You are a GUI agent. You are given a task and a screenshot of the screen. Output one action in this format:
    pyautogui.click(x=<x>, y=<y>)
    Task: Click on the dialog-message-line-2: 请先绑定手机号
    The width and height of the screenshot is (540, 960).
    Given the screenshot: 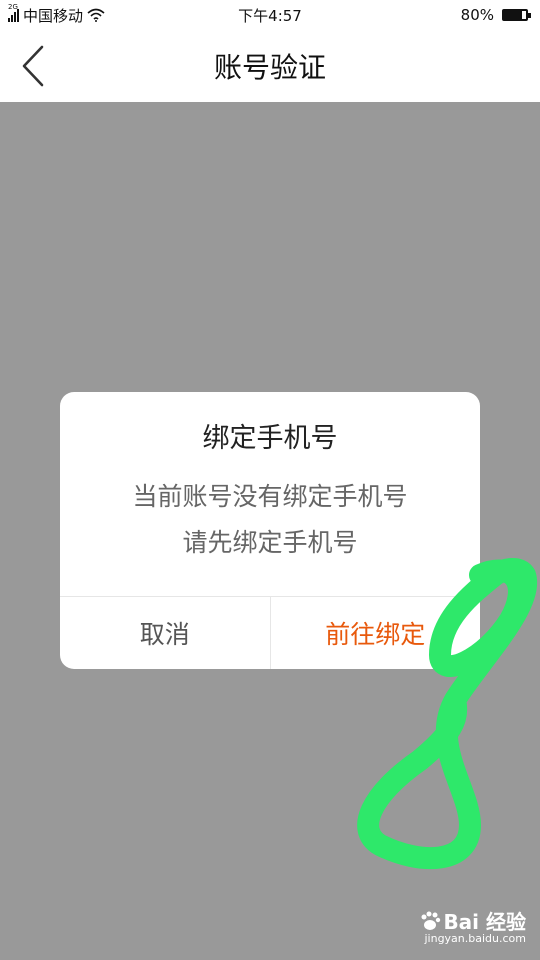 What is the action you would take?
    pyautogui.click(x=270, y=542)
    